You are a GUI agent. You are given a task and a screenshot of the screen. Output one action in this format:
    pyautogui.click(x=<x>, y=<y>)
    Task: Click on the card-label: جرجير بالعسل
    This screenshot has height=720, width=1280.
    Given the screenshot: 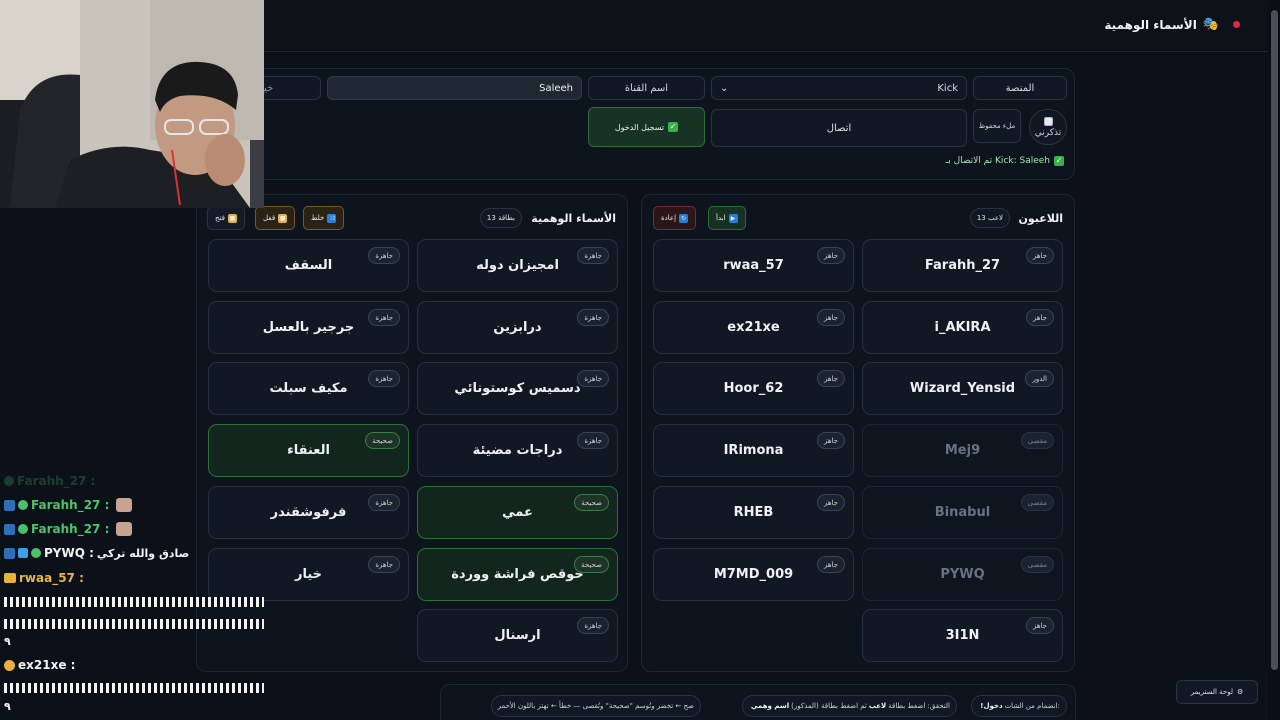 What is the action you would take?
    pyautogui.click(x=308, y=327)
    